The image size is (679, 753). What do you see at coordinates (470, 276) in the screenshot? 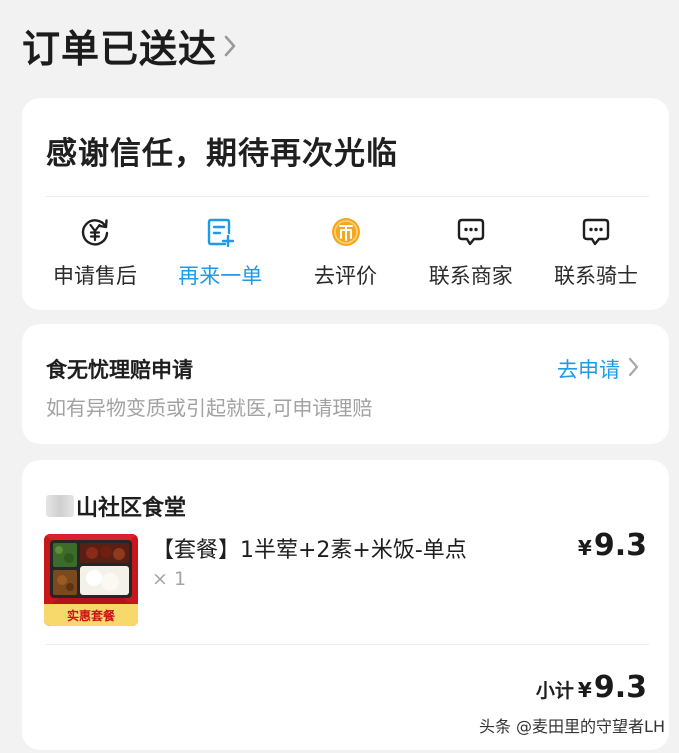
I see `contact-merchant-label: 联系商家` at bounding box center [470, 276].